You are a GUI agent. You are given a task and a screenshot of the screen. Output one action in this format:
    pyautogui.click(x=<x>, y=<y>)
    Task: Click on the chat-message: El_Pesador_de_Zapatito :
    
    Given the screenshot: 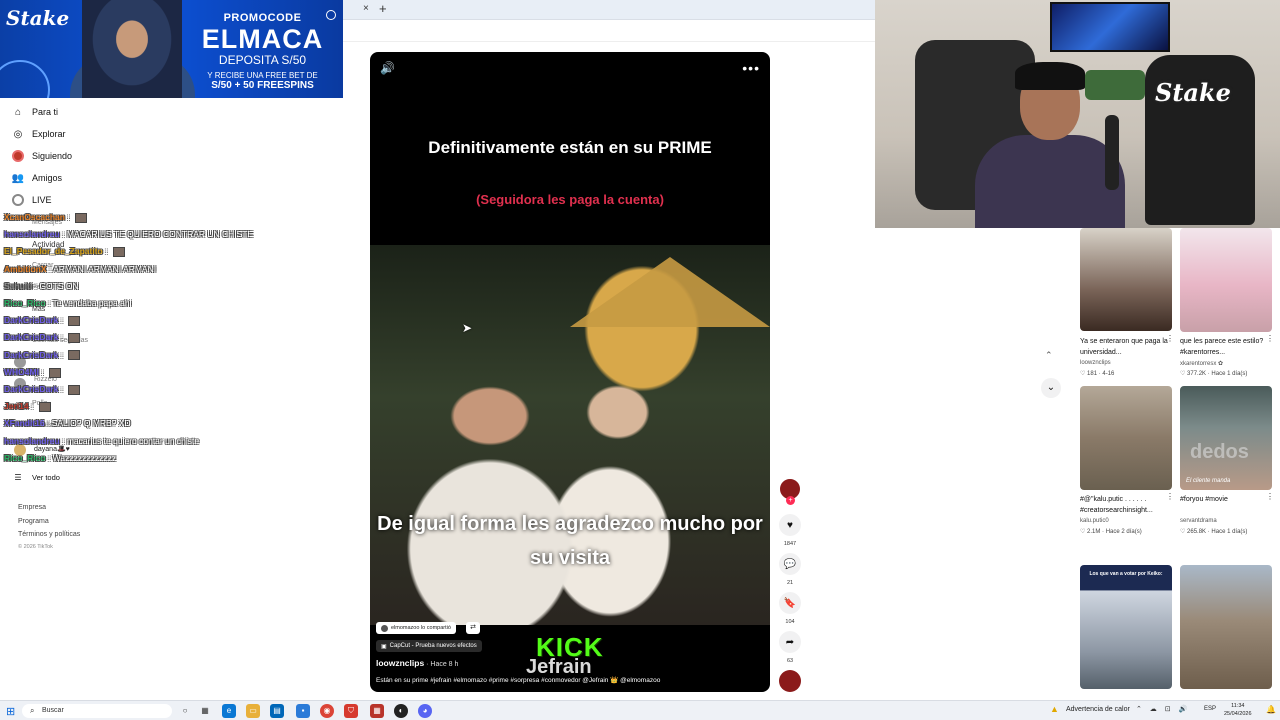 What is the action you would take?
    pyautogui.click(x=64, y=252)
    